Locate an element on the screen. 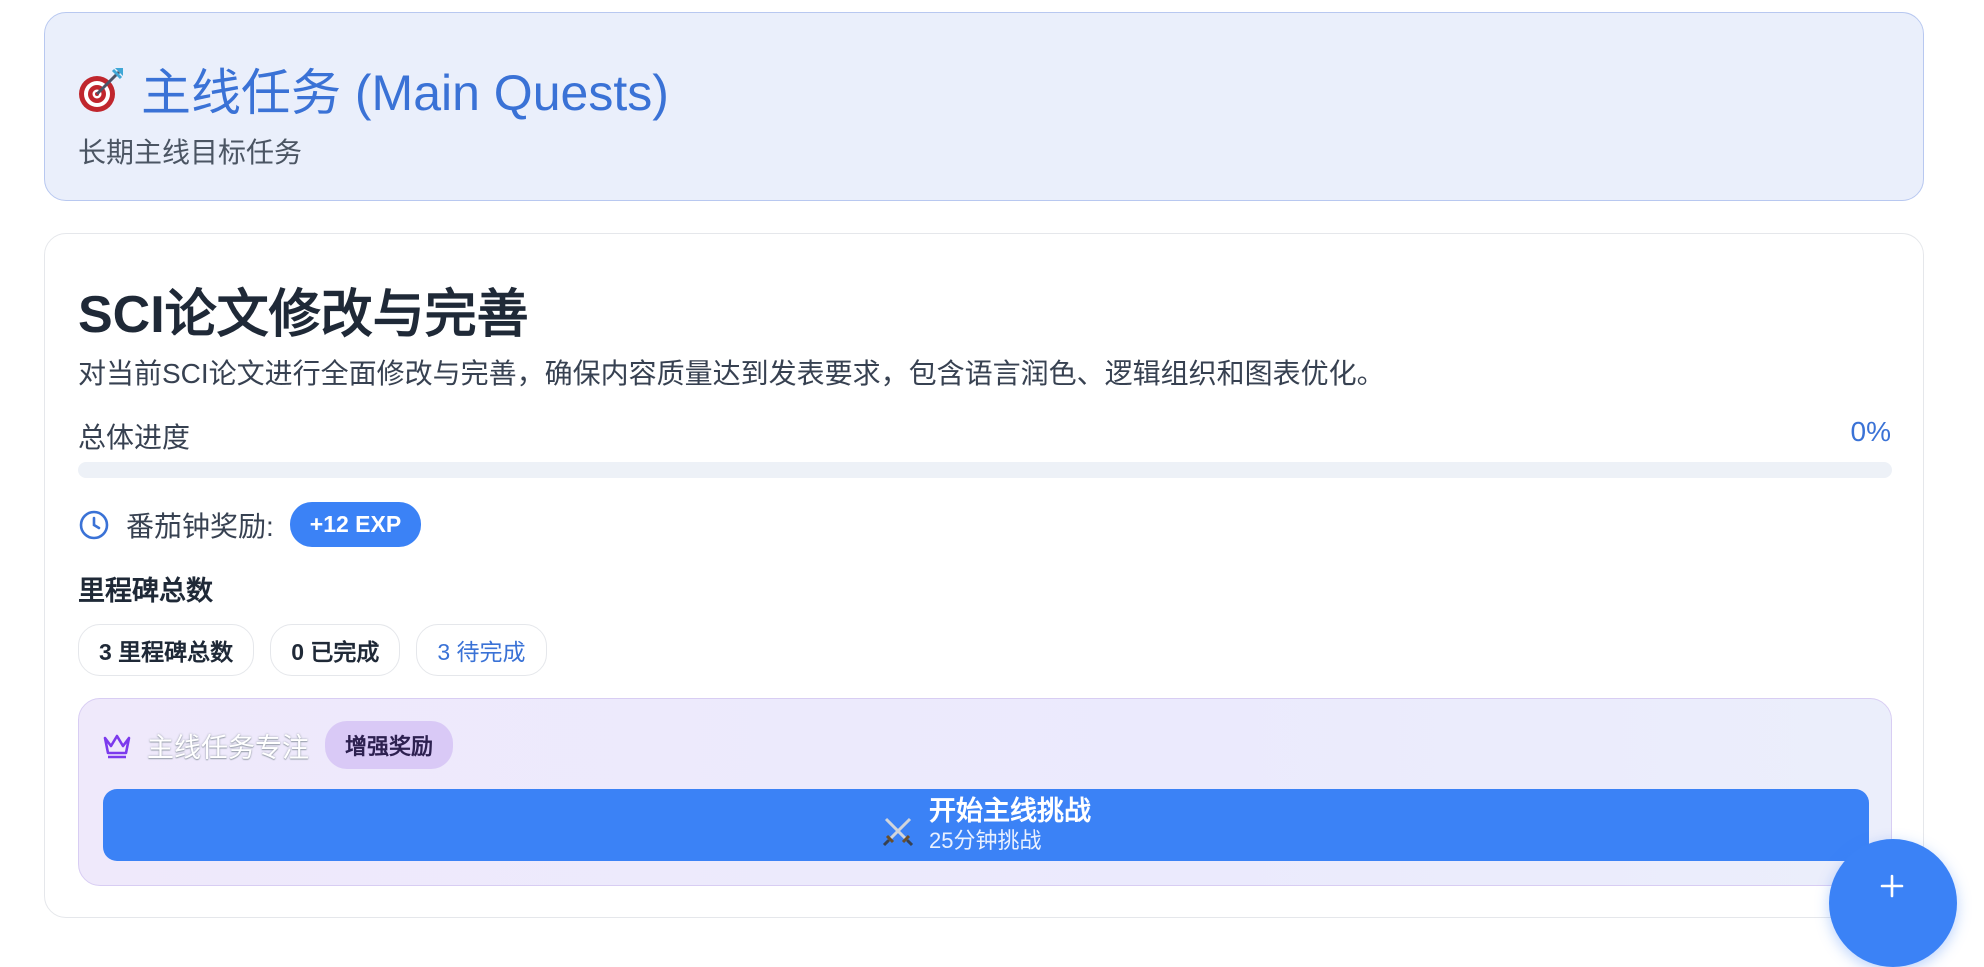 This screenshot has width=1984, height=967. enhanced-reward-badge: 增强奖励 is located at coordinates (389, 745).